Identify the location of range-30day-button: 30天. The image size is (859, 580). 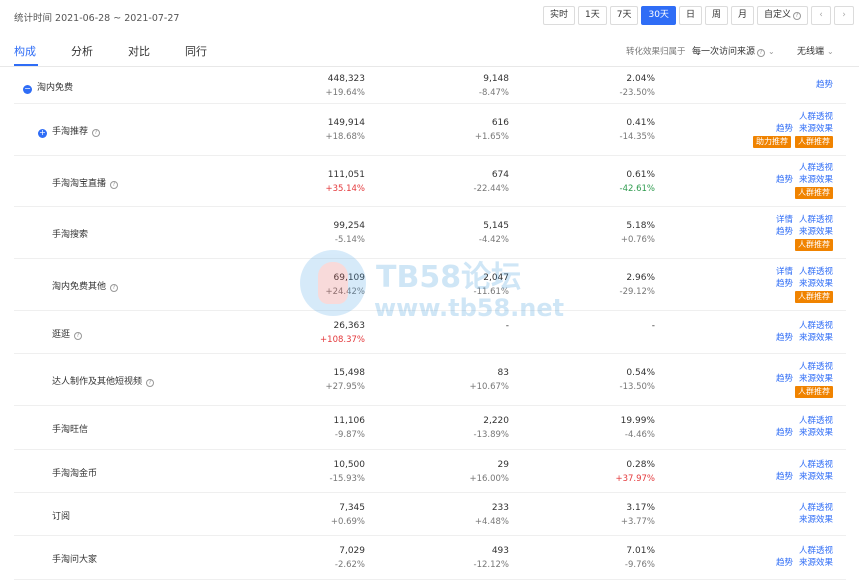
(658, 15).